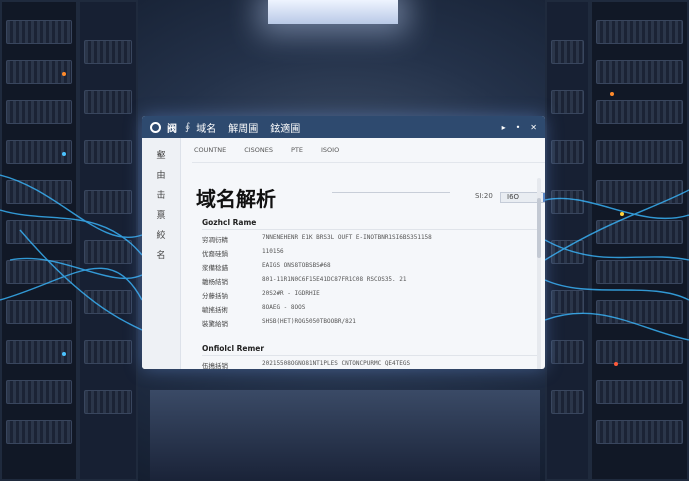 Image resolution: width=689 pixels, height=481 pixels. Describe the element at coordinates (206, 127) in the screenshot. I see `menu-item-domain: 域名` at that location.